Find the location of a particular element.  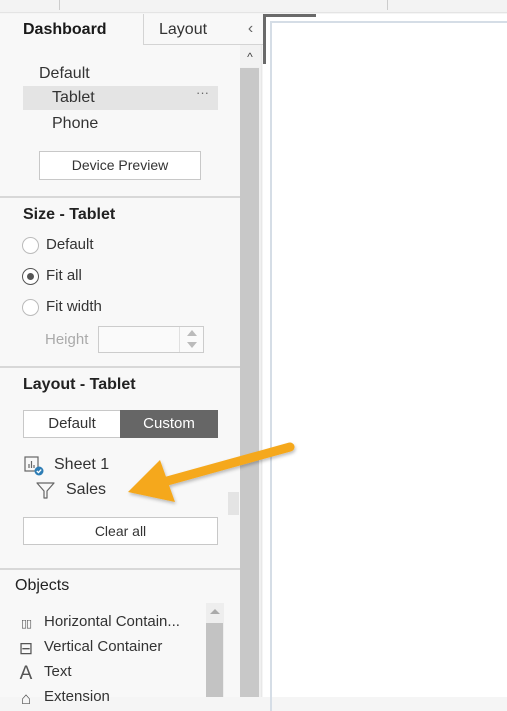

extension-icon: ⌂ is located at coordinates (26, 698).